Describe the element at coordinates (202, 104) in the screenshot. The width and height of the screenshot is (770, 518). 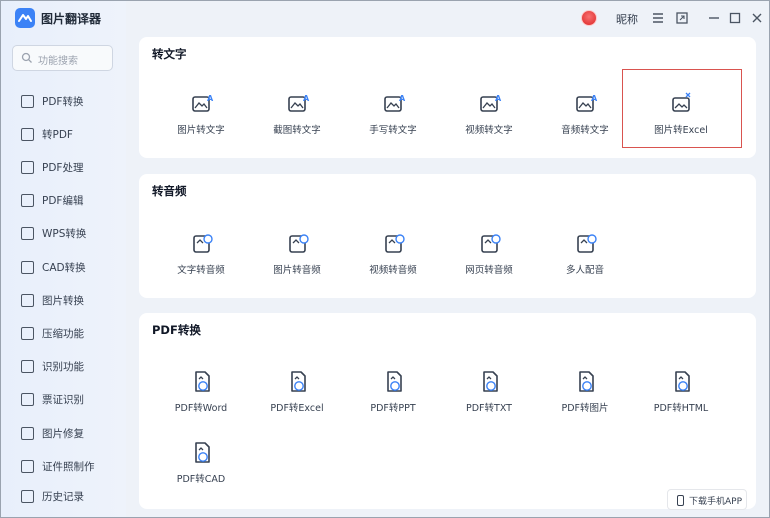
I see `image-to-text-icon: A` at that location.